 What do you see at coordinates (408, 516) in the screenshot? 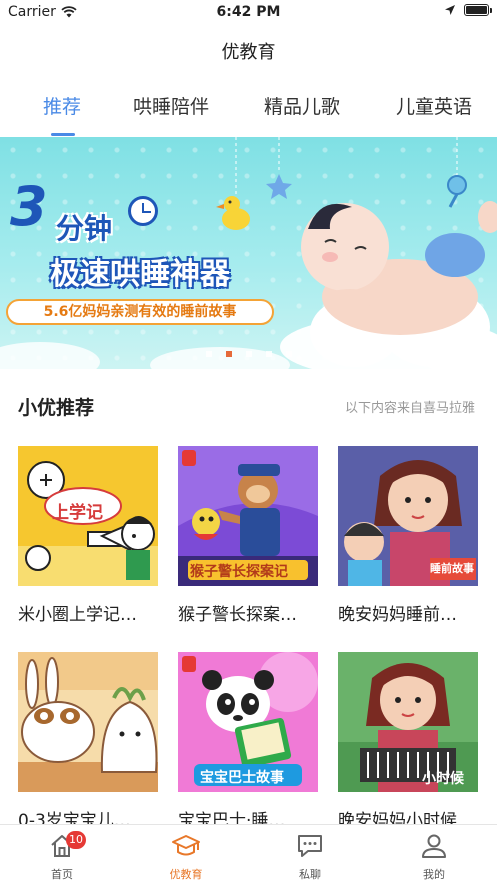
I see `cover-image: 睡前故事` at bounding box center [408, 516].